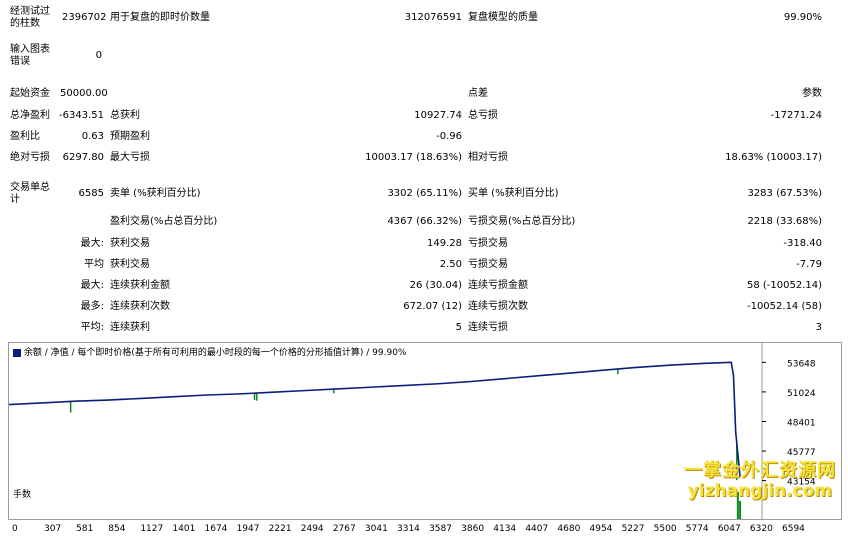  Describe the element at coordinates (458, 327) in the screenshot. I see `avg-consec-wins-value: 5` at that location.